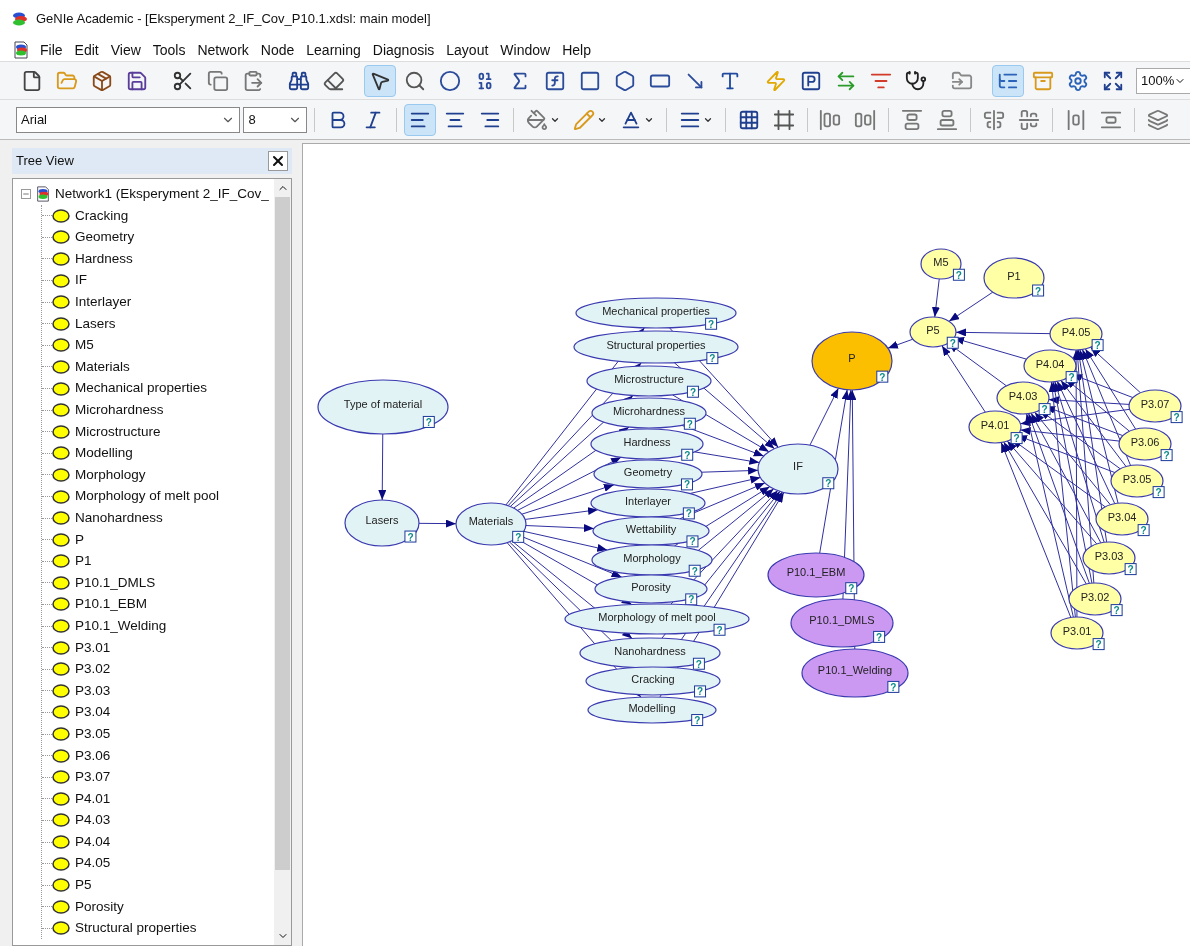  I want to click on tree-item: P4.01, so click(93, 798).